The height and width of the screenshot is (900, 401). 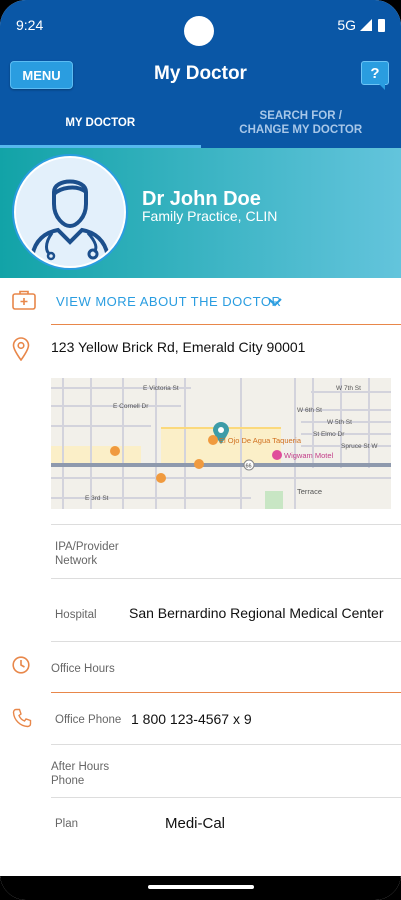 What do you see at coordinates (80, 774) in the screenshot?
I see `after-hours-label: After Hours Phone` at bounding box center [80, 774].